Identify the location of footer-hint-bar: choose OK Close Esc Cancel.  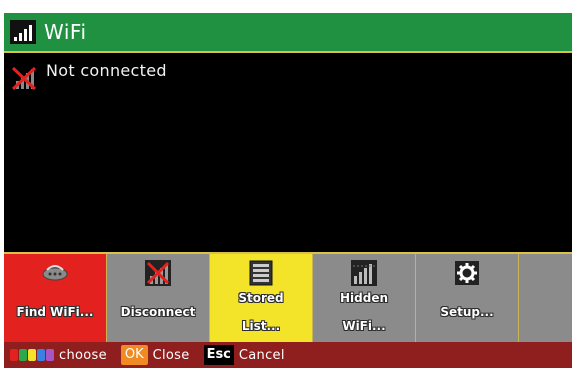
(288, 355).